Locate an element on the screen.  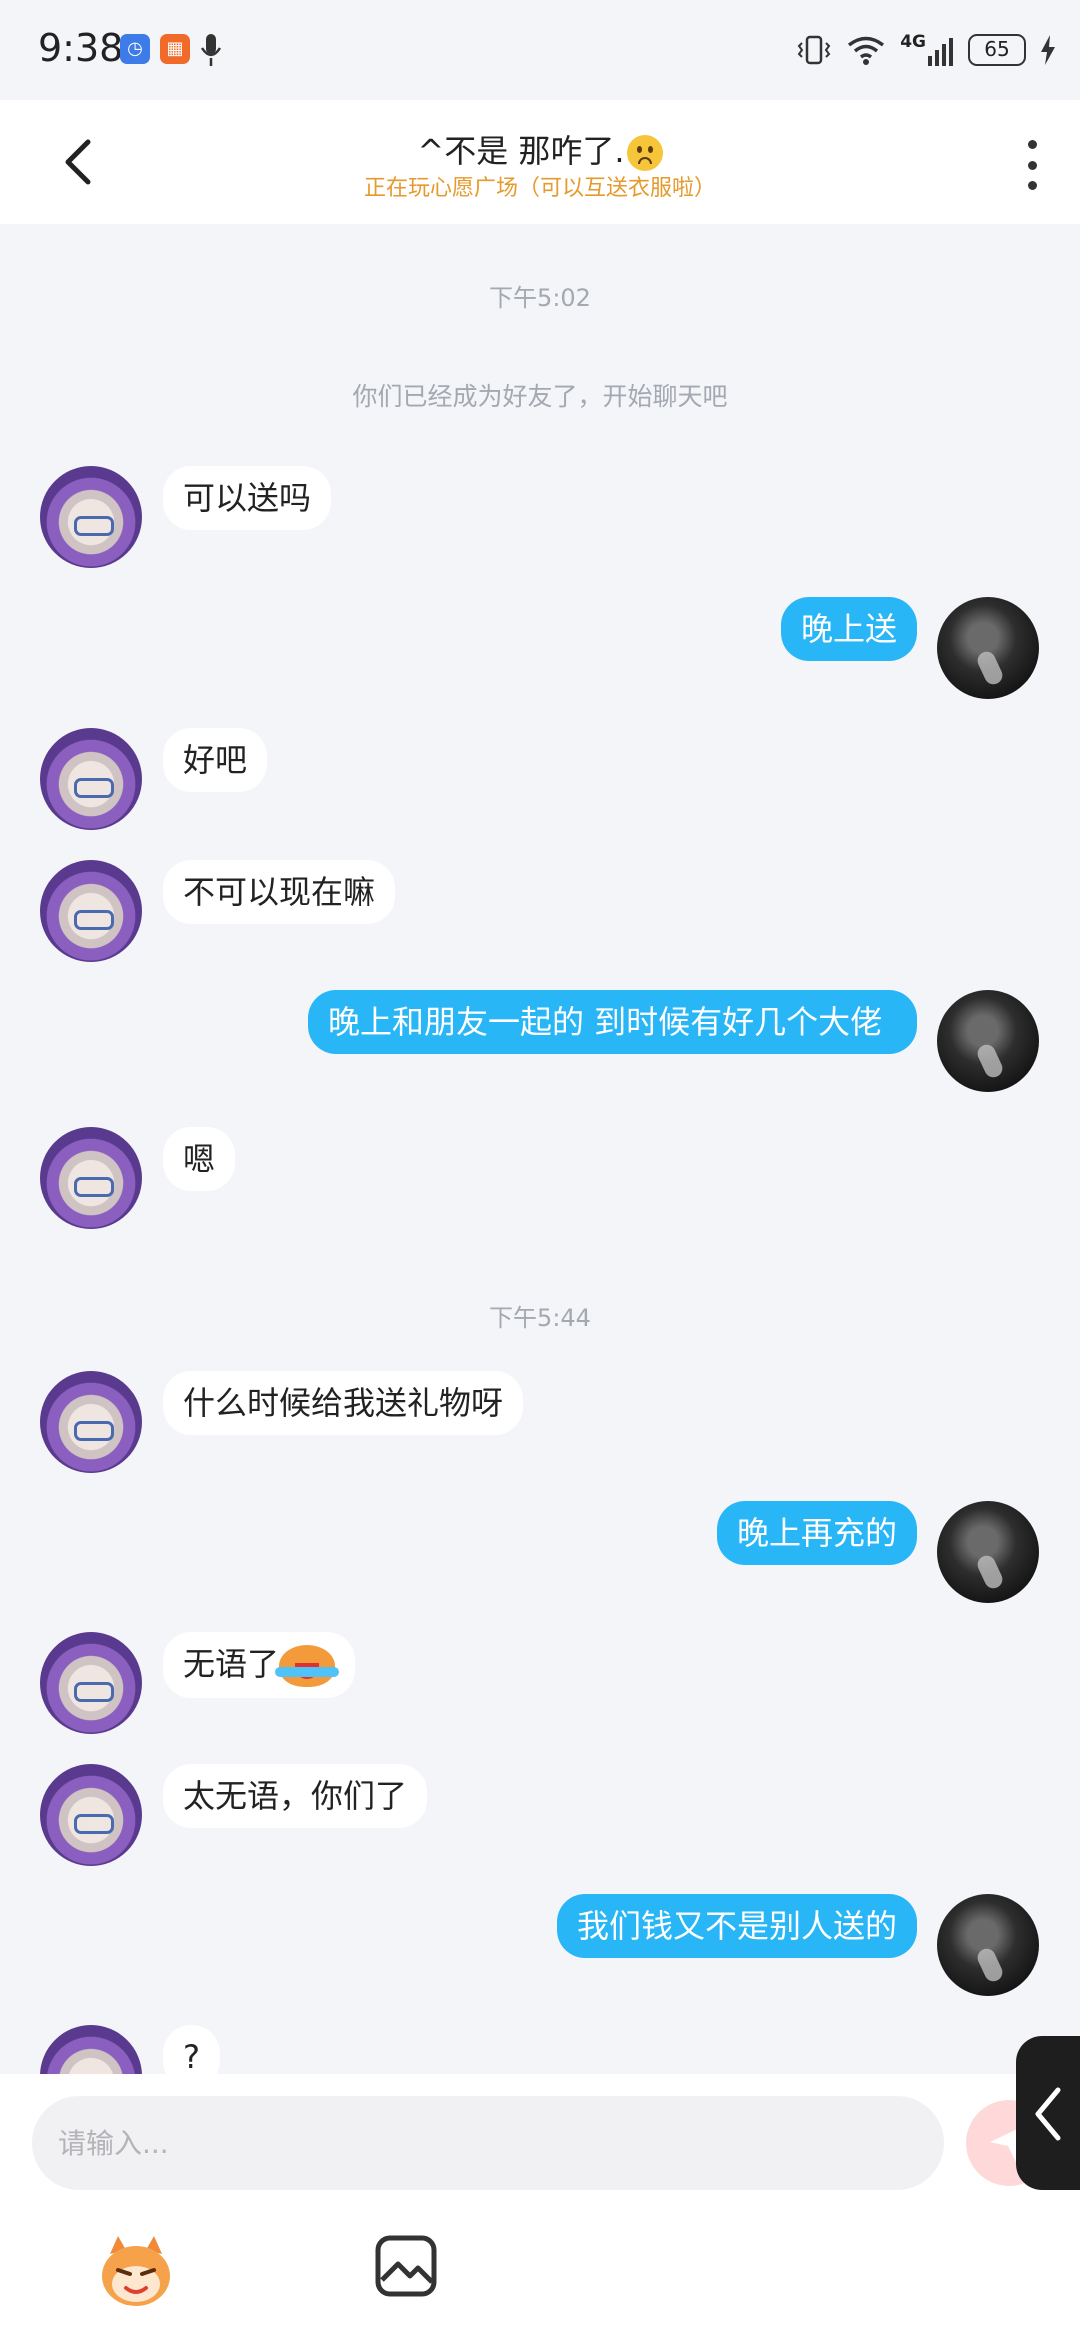
network-type: 4G is located at coordinates (913, 42).